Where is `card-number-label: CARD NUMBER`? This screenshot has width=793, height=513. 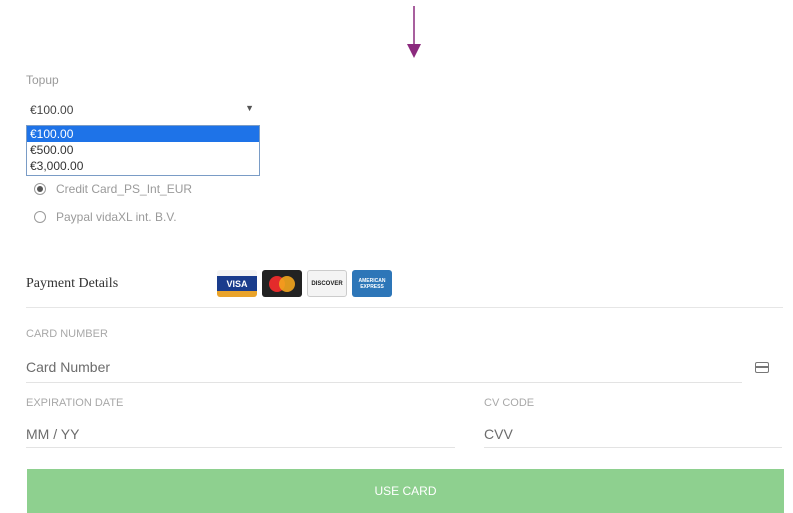 card-number-label: CARD NUMBER is located at coordinates (67, 334).